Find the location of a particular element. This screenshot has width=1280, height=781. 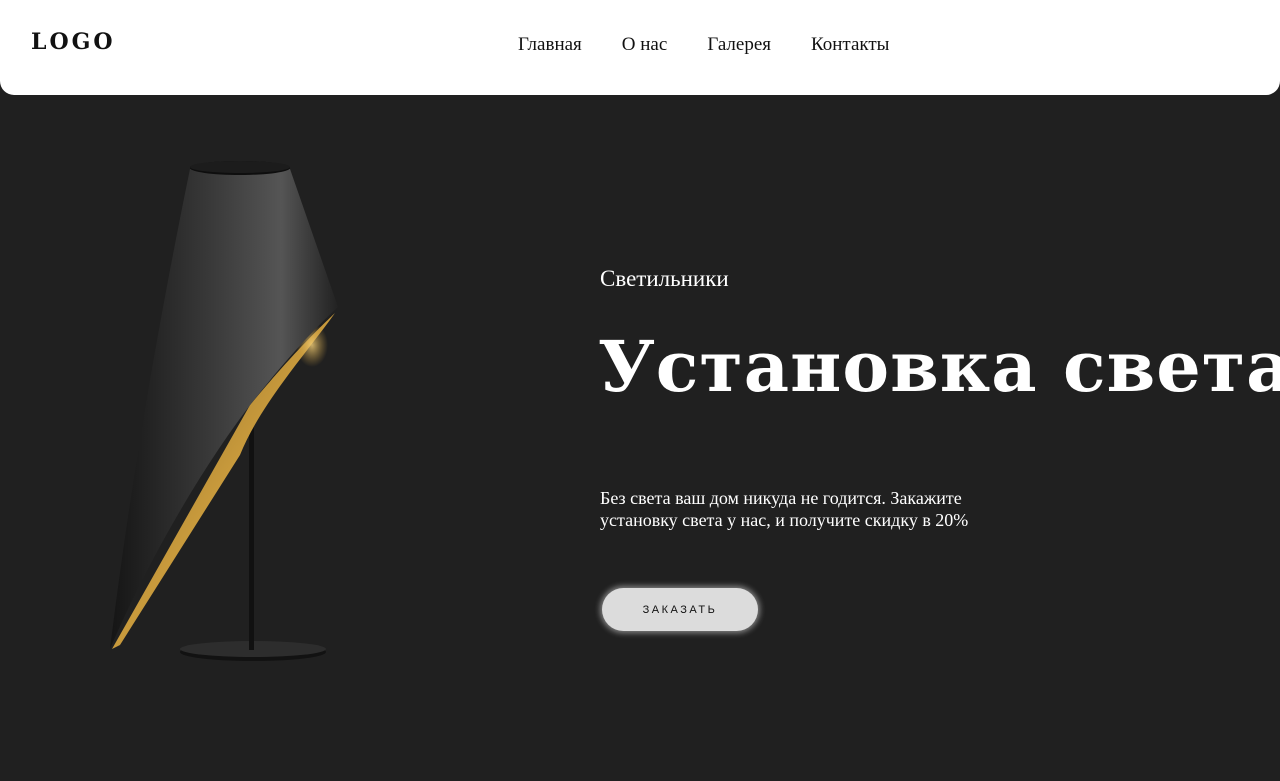

nav-item-contacts: Контакты is located at coordinates (850, 45).